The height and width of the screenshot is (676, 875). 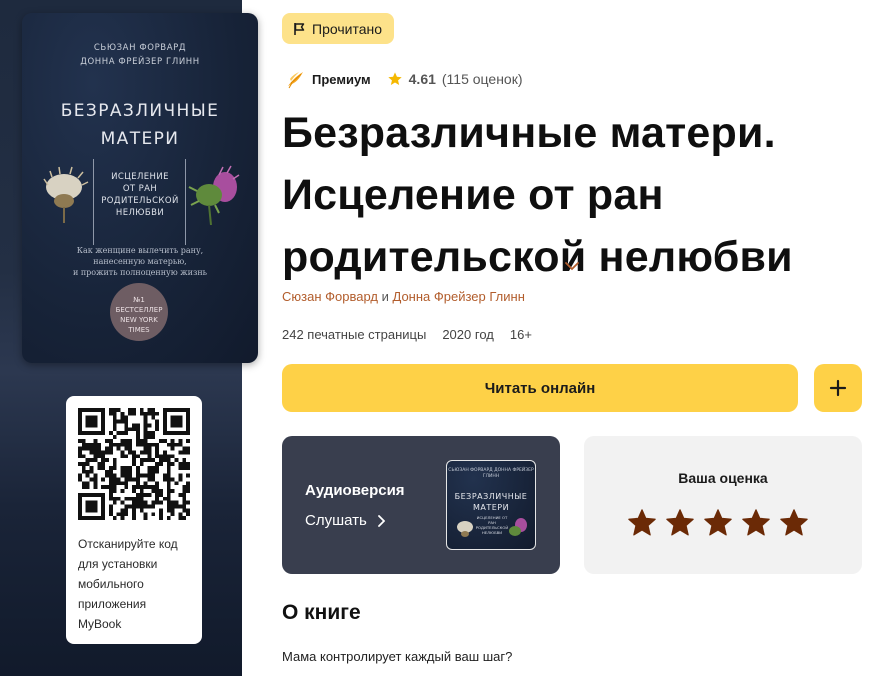 I want to click on author-link-2: Донна Фрейзер Глинн, so click(x=459, y=296).